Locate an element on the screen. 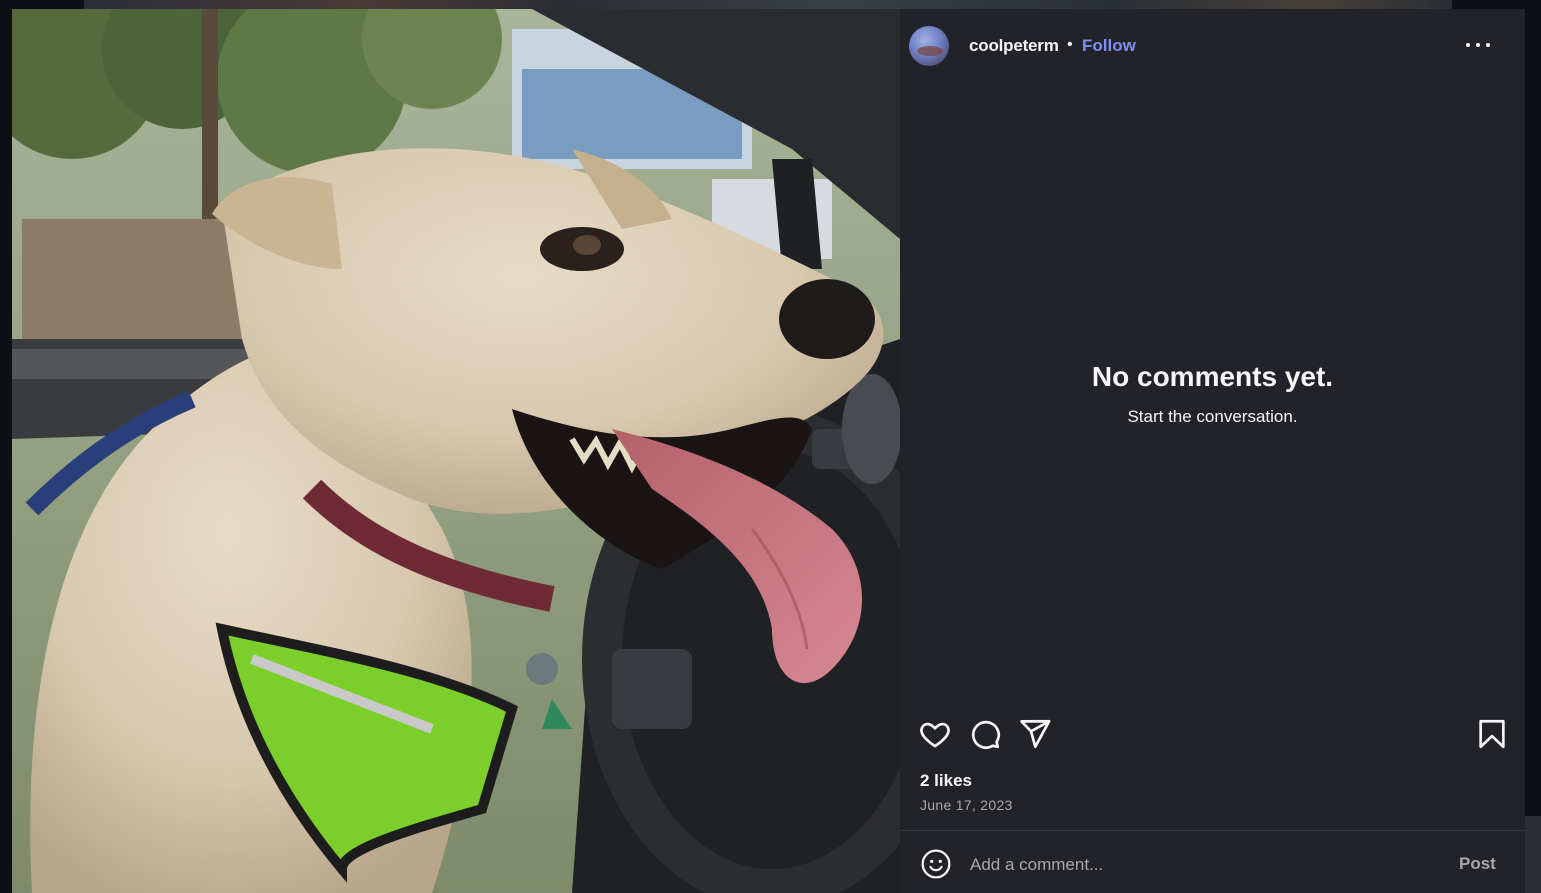 This screenshot has height=893, width=1541. background-feed-strip is located at coordinates (768, 4).